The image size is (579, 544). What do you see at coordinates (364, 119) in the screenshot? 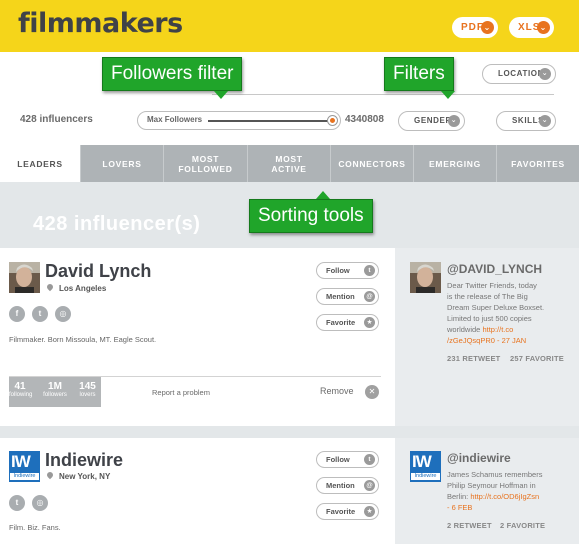
I see `slider-max-value: 4340808` at bounding box center [364, 119].